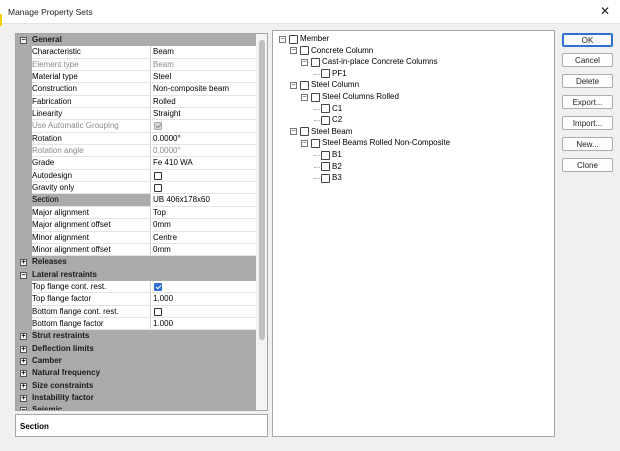 The width and height of the screenshot is (620, 451). What do you see at coordinates (204, 213) in the screenshot?
I see `property-value: Top` at bounding box center [204, 213].